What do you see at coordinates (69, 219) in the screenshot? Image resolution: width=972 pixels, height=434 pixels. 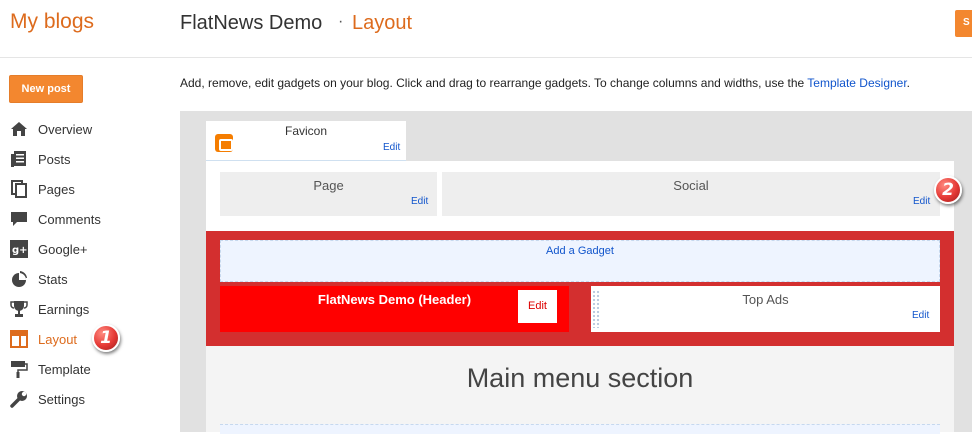 I see `sidebar-item-label: Comments` at bounding box center [69, 219].